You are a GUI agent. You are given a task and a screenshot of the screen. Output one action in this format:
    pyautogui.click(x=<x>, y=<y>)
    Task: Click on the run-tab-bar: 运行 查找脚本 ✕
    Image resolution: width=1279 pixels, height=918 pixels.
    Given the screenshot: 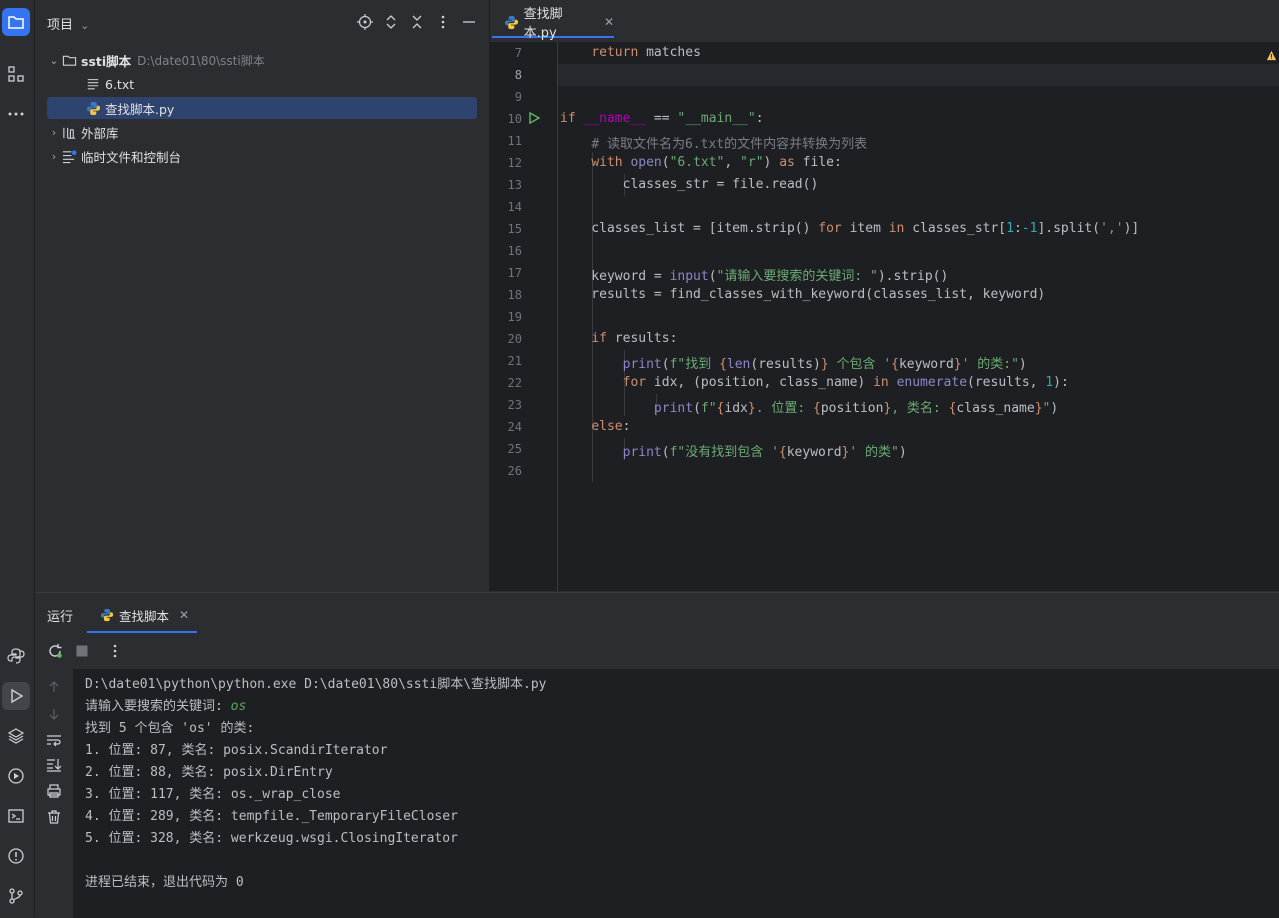 What is the action you would take?
    pyautogui.click(x=657, y=613)
    